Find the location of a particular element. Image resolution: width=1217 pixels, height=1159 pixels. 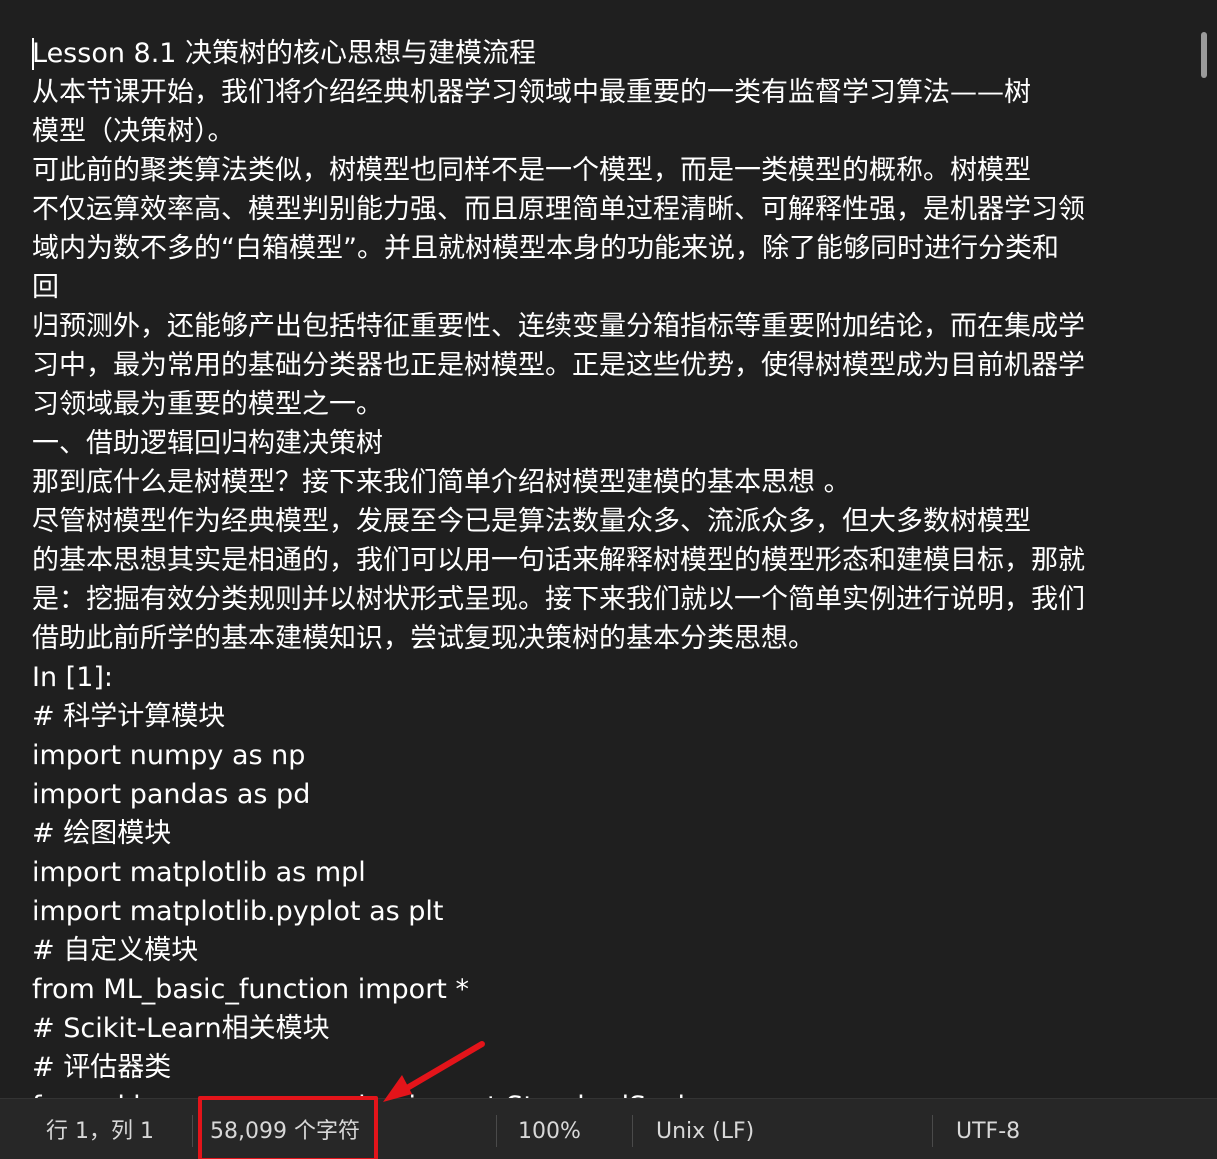

scrollbar-thumb is located at coordinates (1204, 55).